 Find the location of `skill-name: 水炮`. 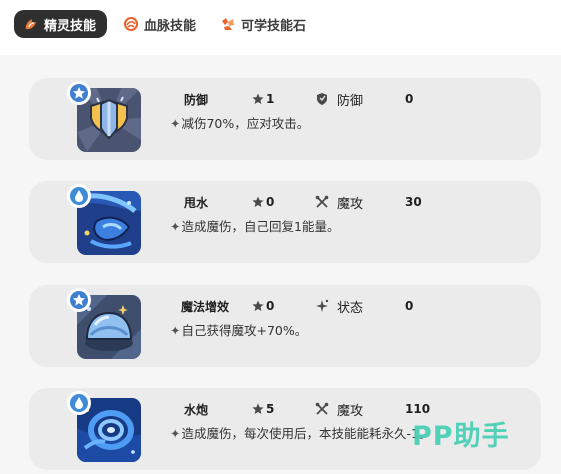

skill-name: 水炮 is located at coordinates (196, 409).